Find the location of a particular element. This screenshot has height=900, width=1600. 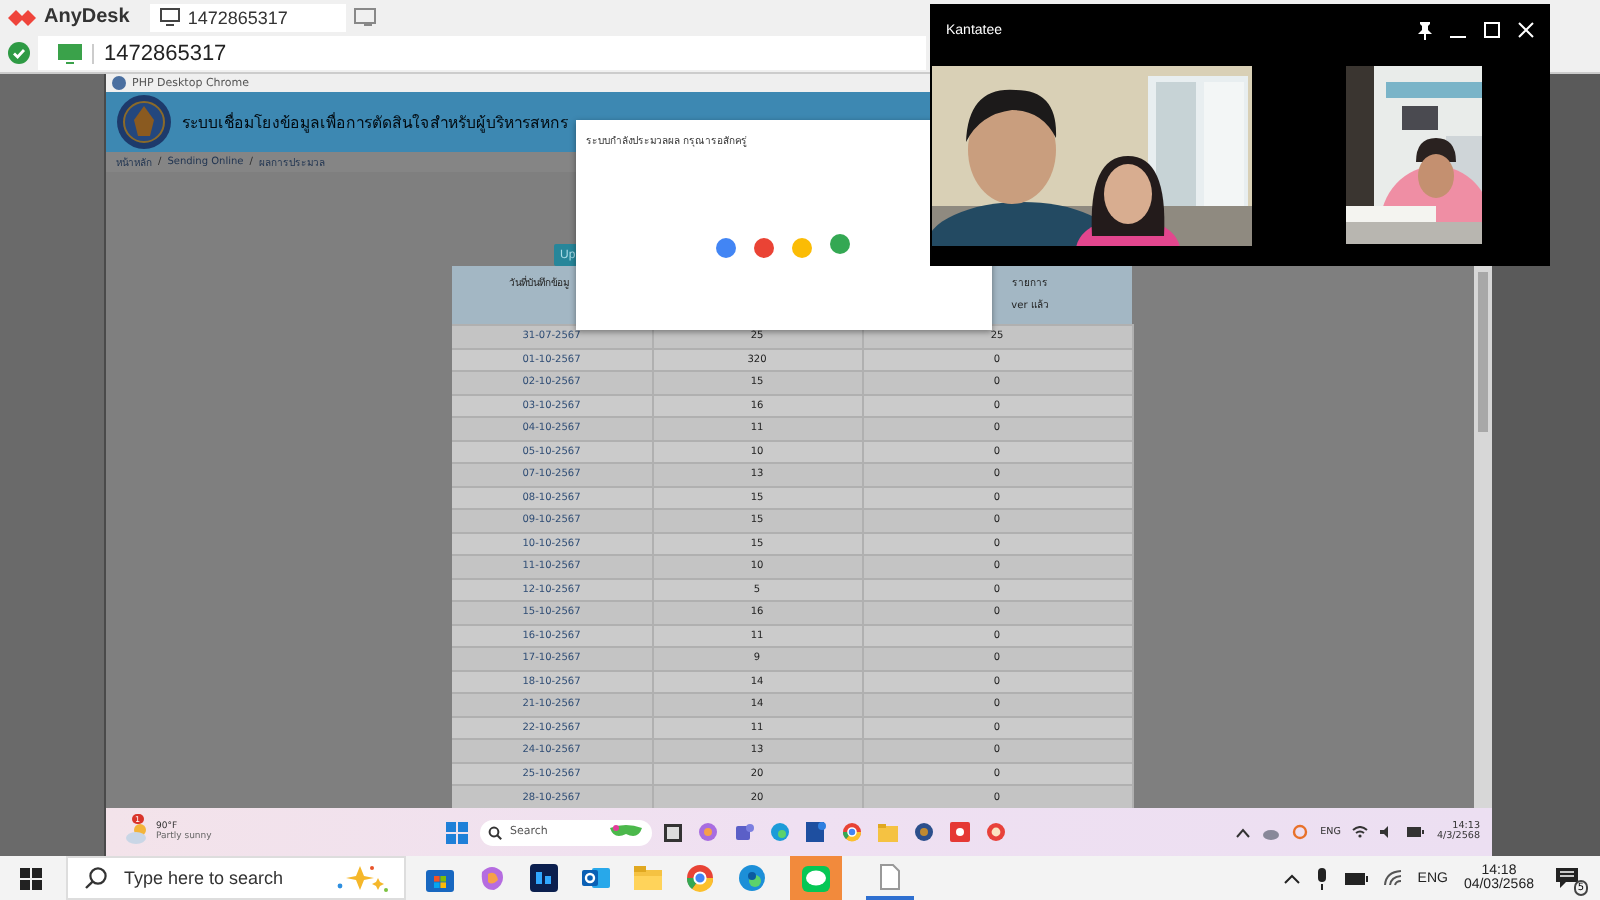

microphone-icon is located at coordinates (1321, 878).